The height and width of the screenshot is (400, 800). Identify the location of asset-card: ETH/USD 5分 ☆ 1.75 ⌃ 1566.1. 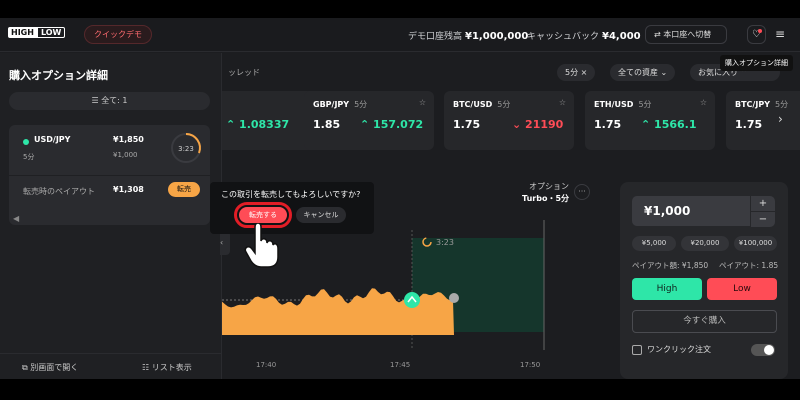
(650, 120).